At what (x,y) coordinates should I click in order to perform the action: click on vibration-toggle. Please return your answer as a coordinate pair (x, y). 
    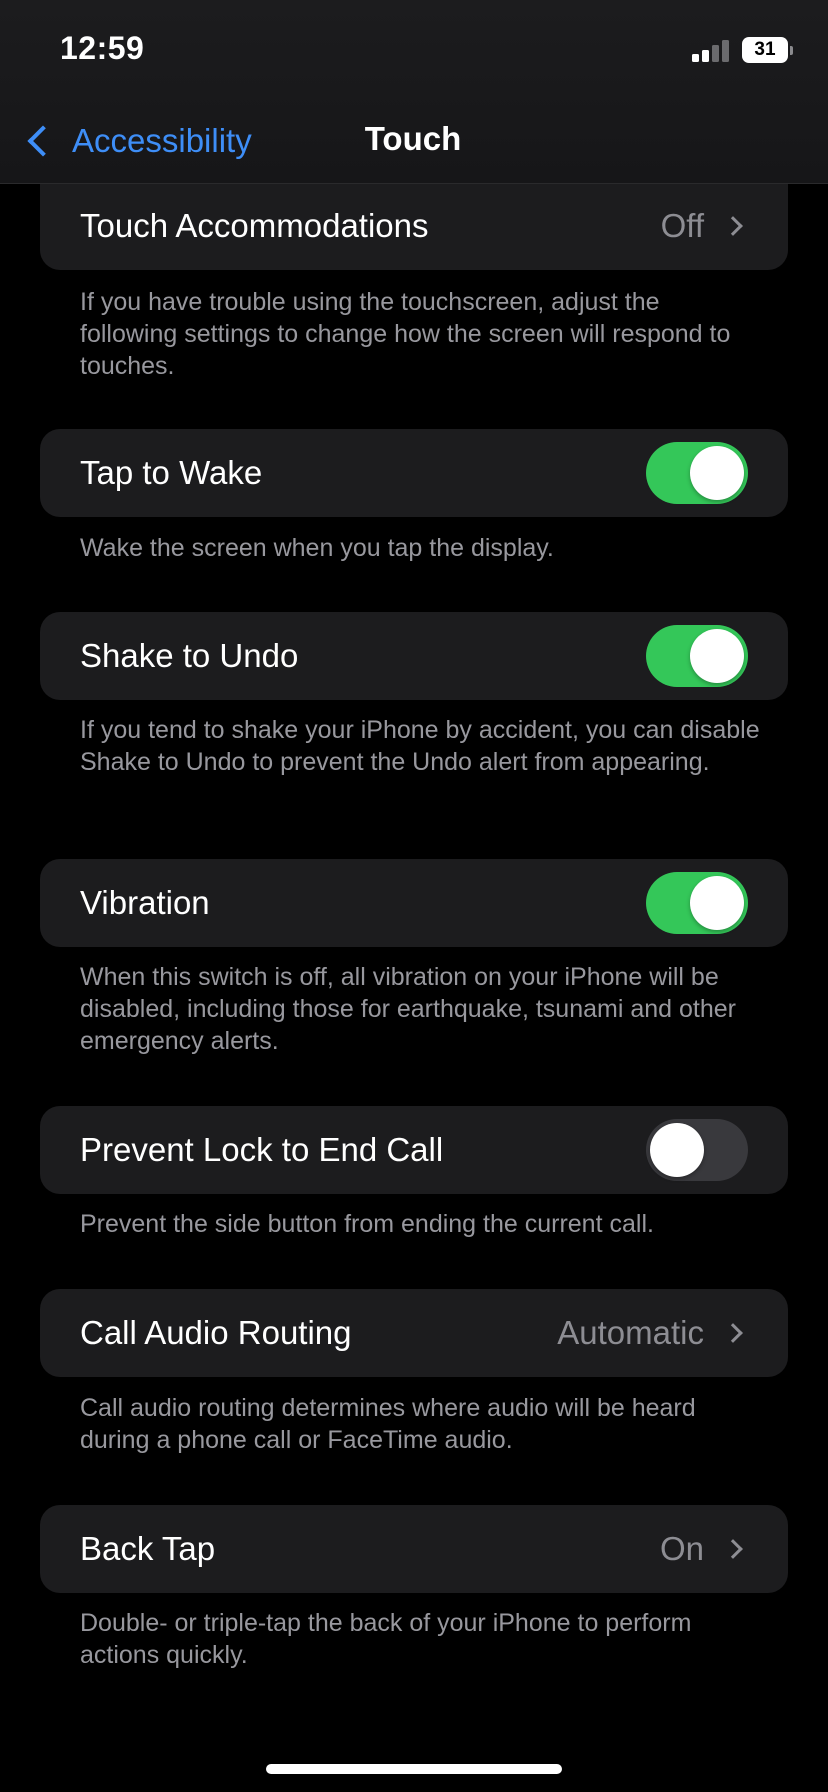
    Looking at the image, I should click on (697, 903).